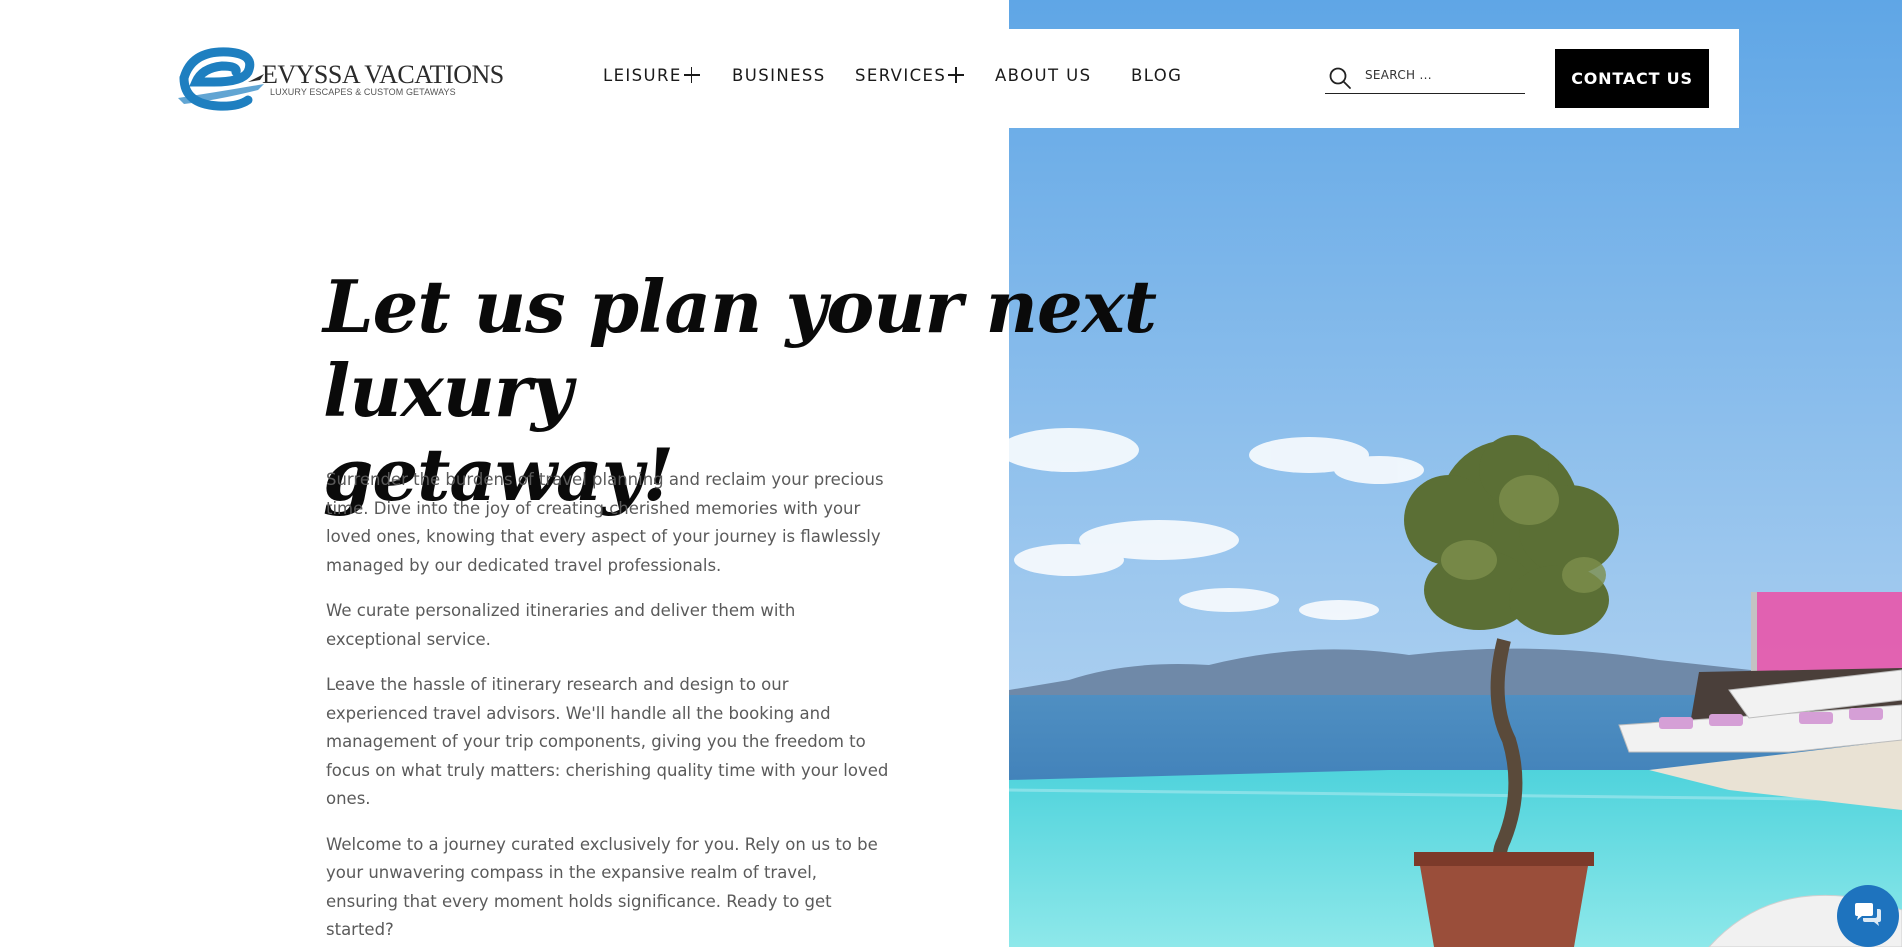  I want to click on nav-item-label: LEISURE, so click(642, 75).